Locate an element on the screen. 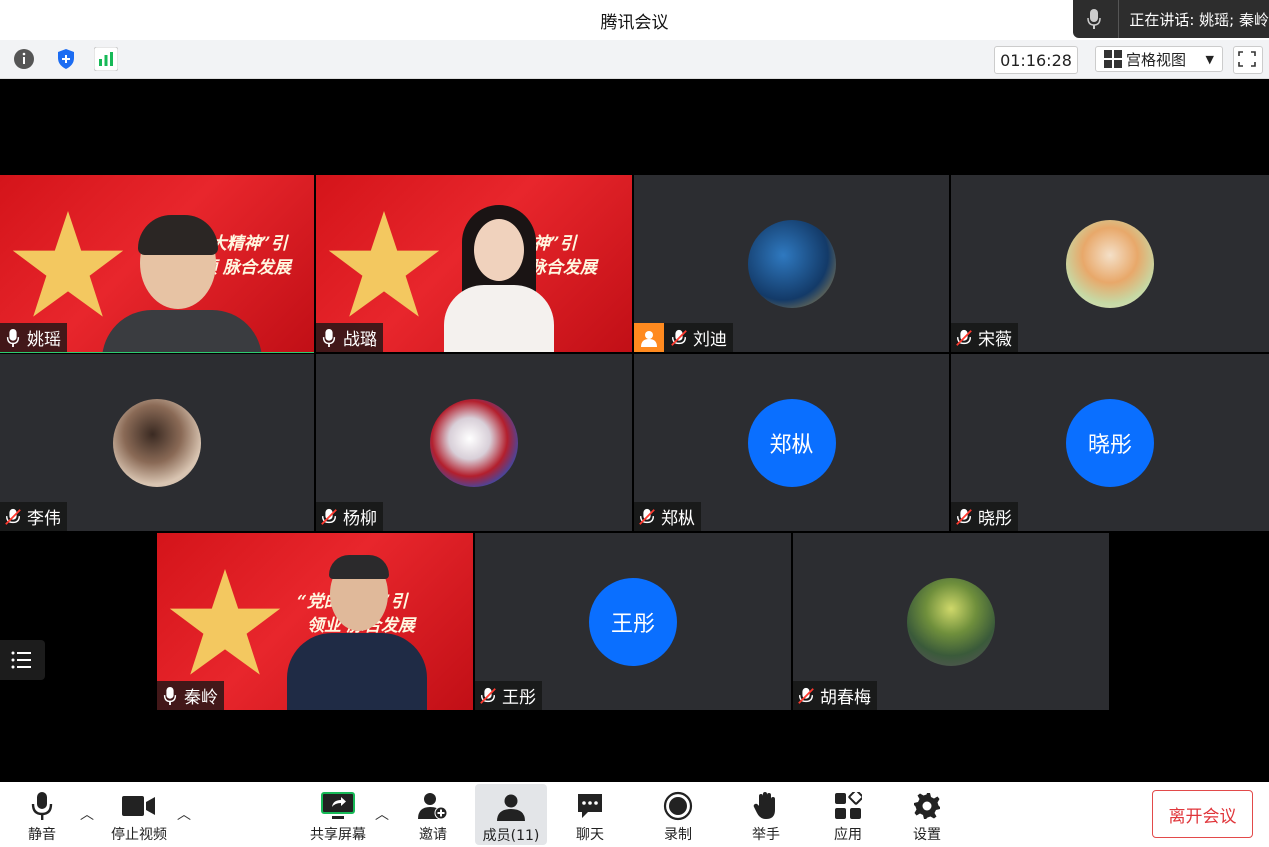 The image size is (1269, 847). invite-button: 邀请 is located at coordinates (433, 814).